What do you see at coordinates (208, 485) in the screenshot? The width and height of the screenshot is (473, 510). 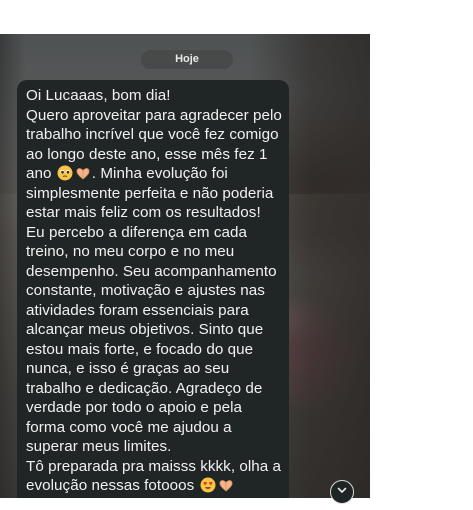 I see `heart-eyes-icon` at bounding box center [208, 485].